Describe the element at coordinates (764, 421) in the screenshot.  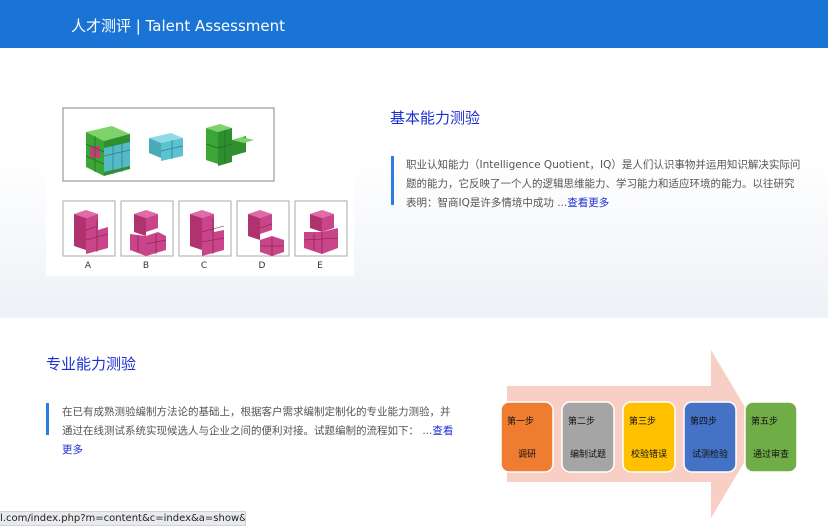
I see `flow-step-number: 第五步` at that location.